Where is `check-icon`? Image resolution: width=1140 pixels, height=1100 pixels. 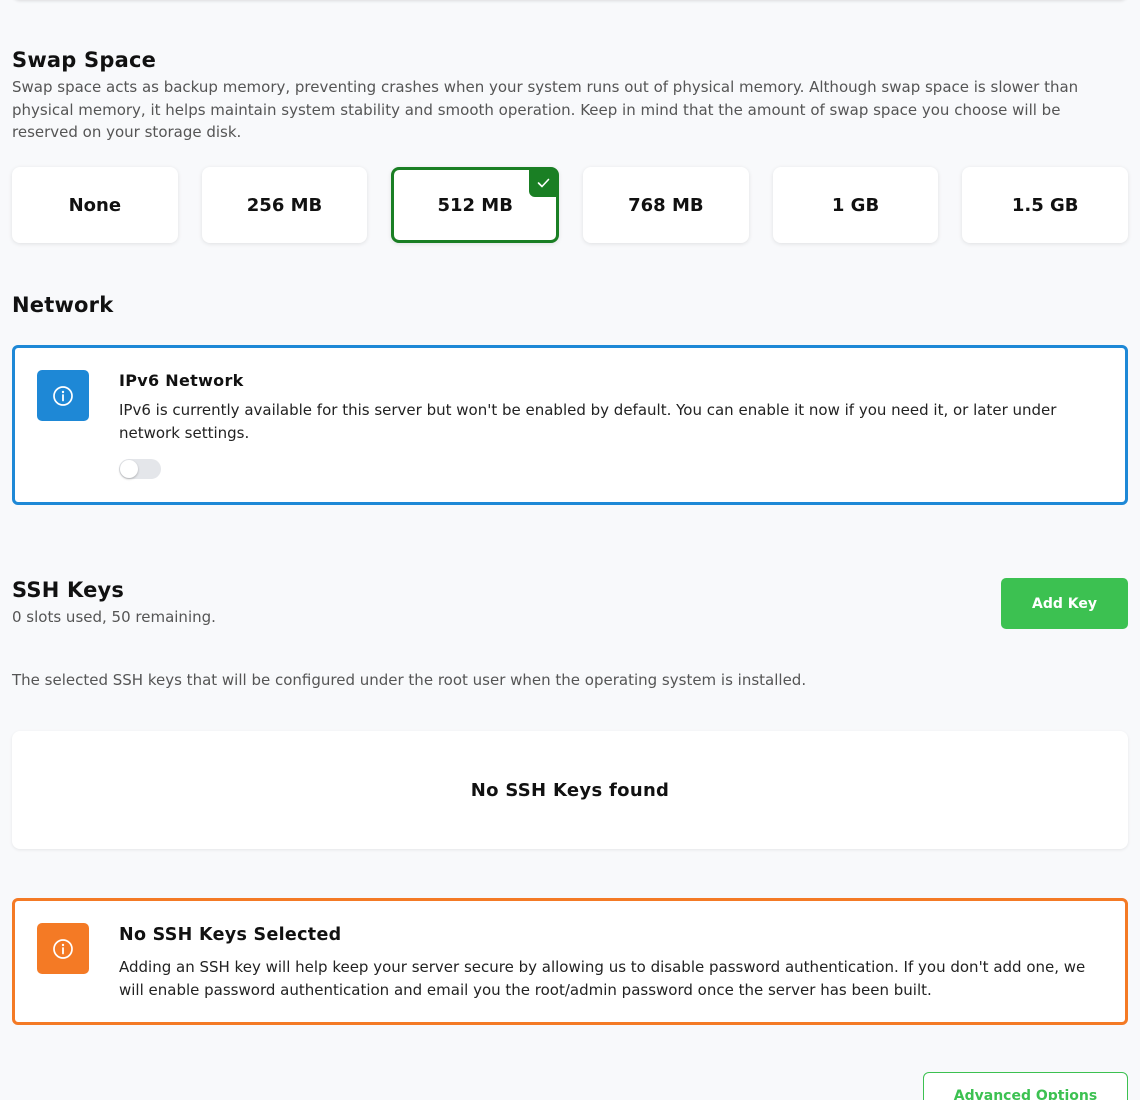 check-icon is located at coordinates (544, 182).